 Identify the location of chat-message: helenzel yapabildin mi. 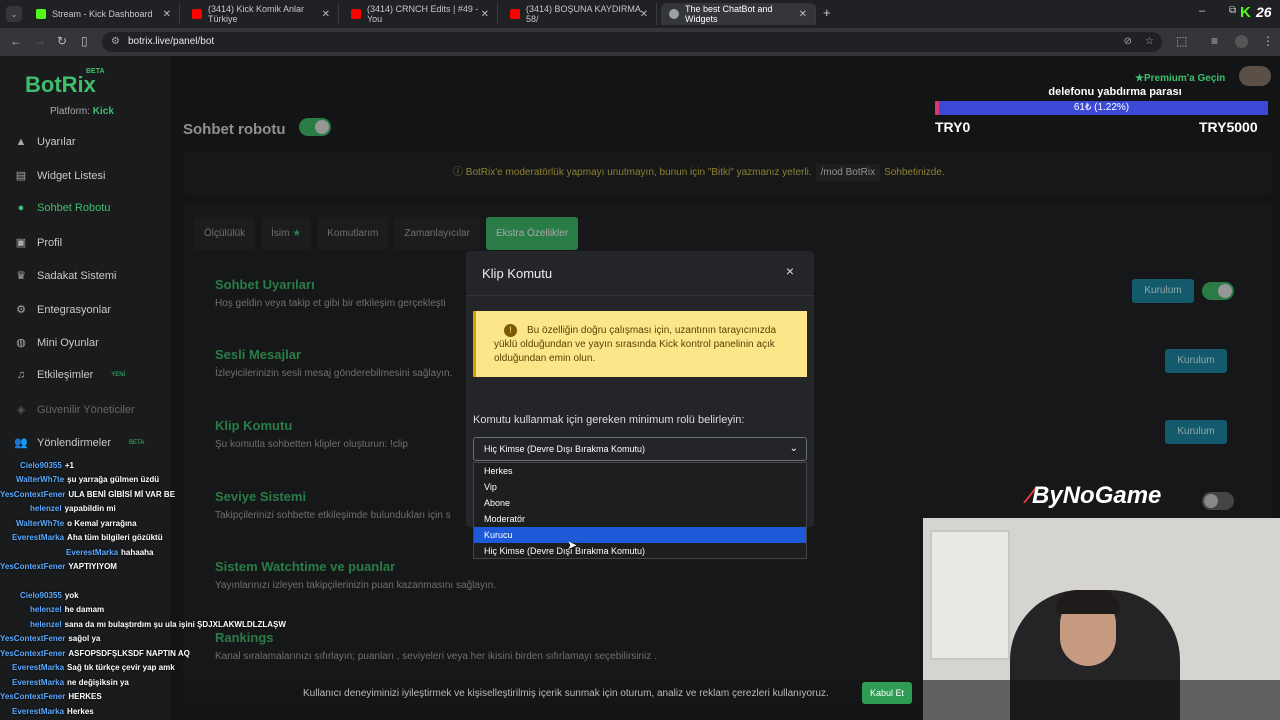
(73, 508).